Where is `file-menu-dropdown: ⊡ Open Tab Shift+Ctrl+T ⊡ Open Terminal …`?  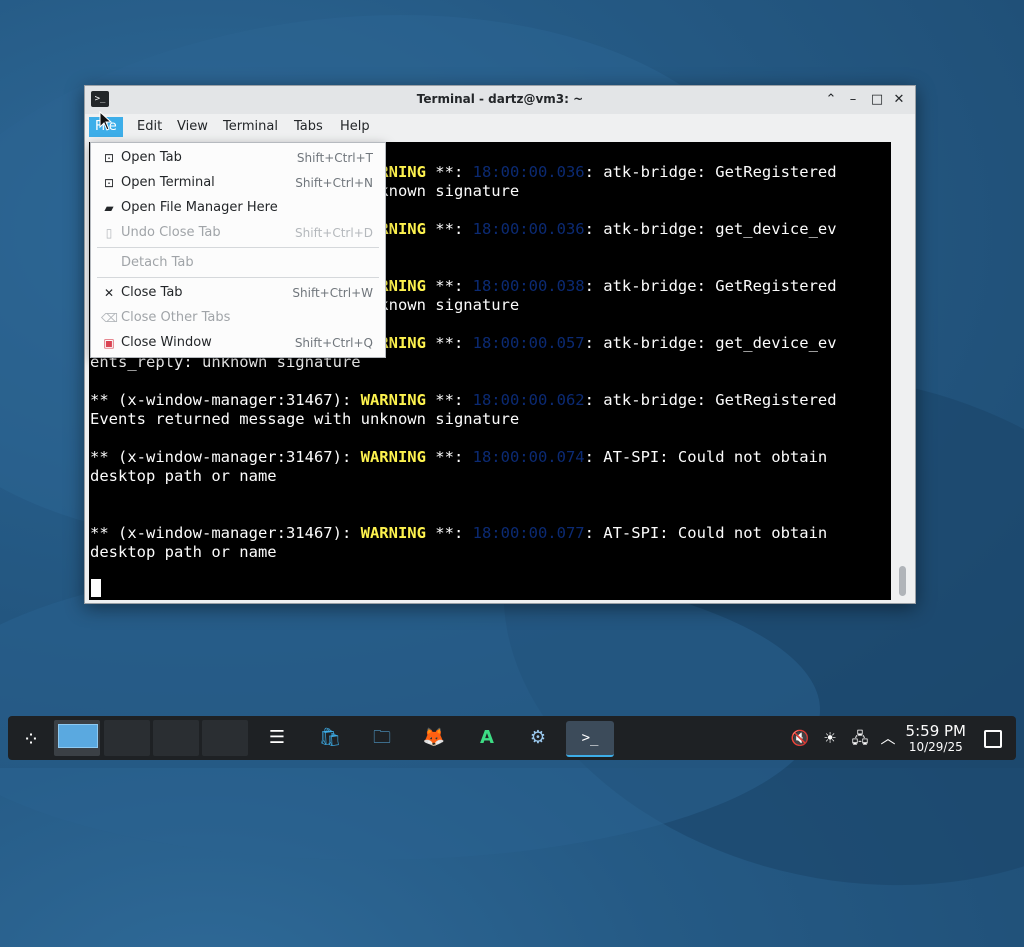
file-menu-dropdown: ⊡ Open Tab Shift+Ctrl+T ⊡ Open Terminal … is located at coordinates (238, 250).